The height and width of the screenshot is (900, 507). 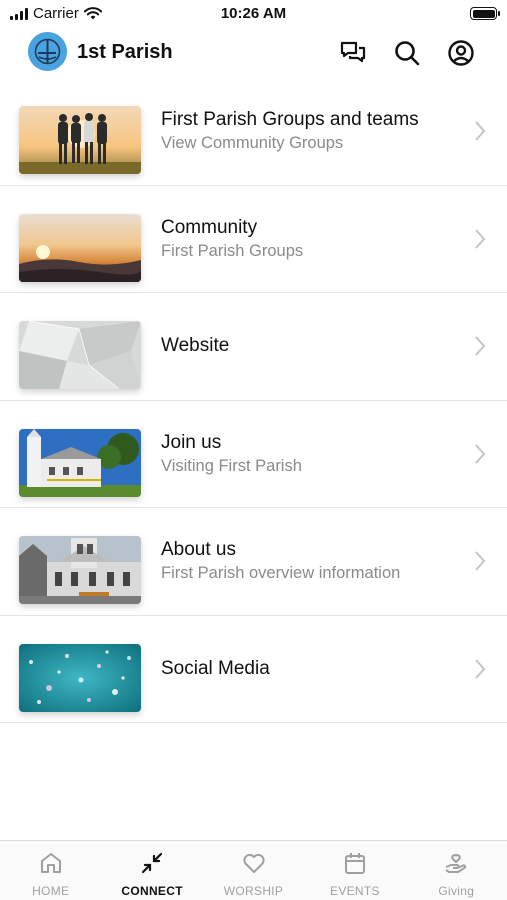 I want to click on tab-connect: CONNECT, so click(x=151, y=870).